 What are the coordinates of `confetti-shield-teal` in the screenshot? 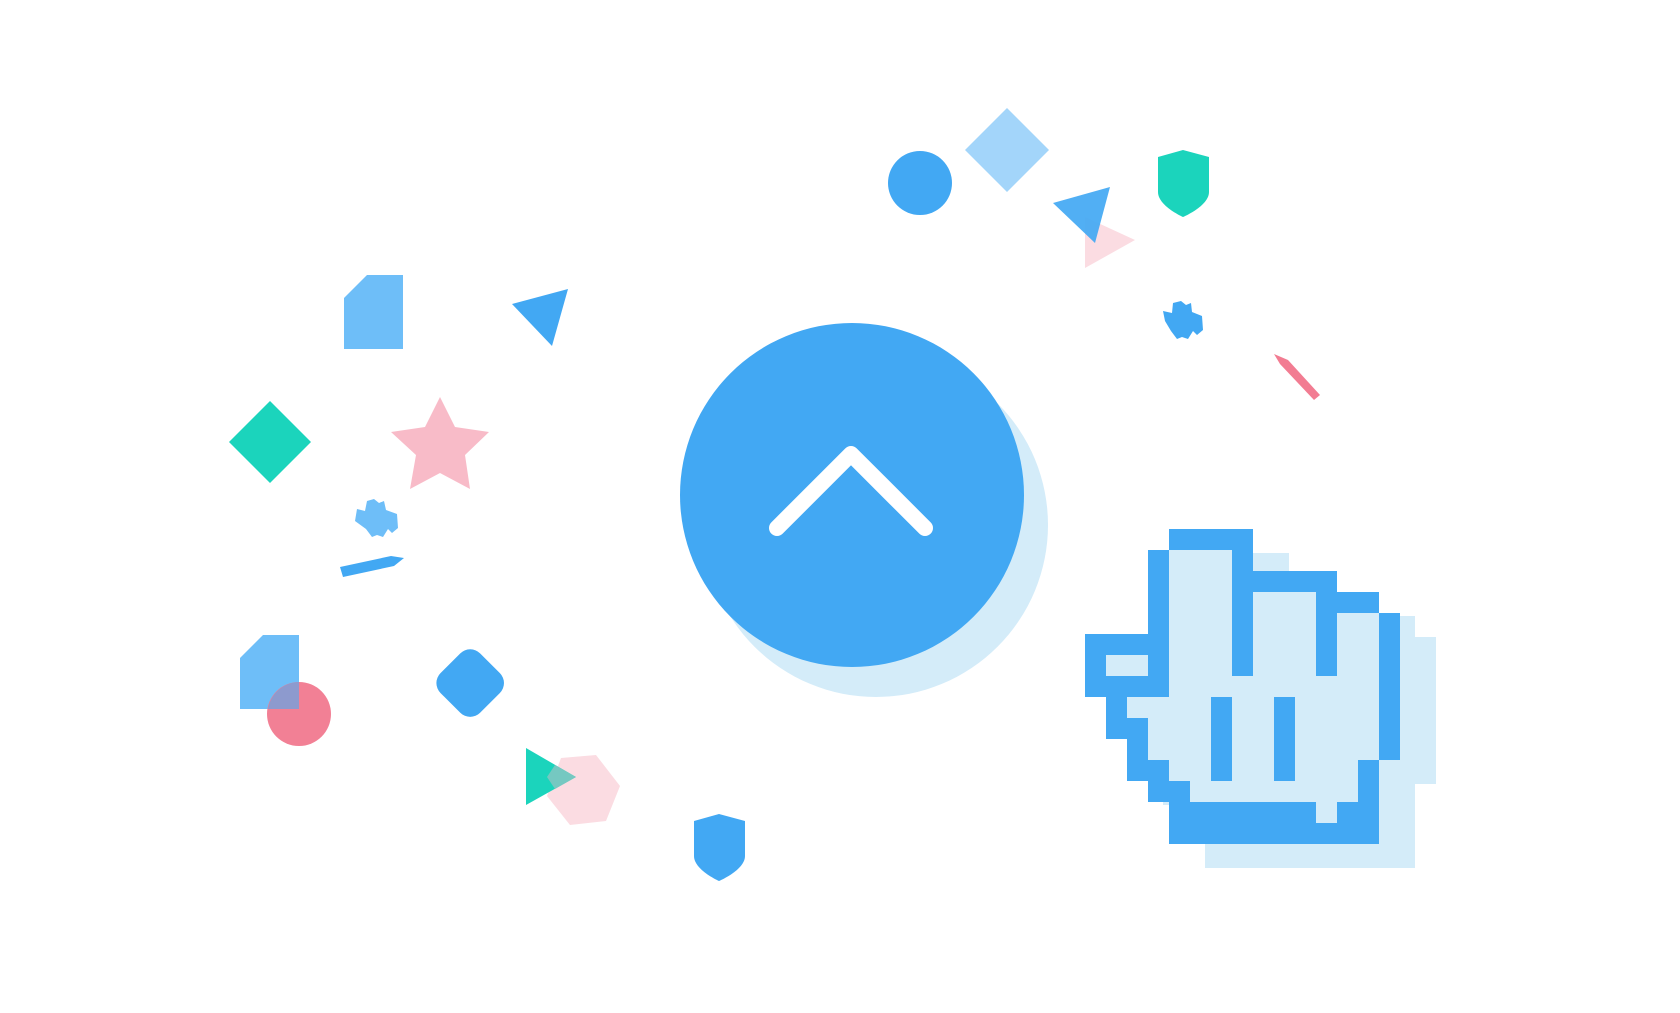 It's located at (1183, 183).